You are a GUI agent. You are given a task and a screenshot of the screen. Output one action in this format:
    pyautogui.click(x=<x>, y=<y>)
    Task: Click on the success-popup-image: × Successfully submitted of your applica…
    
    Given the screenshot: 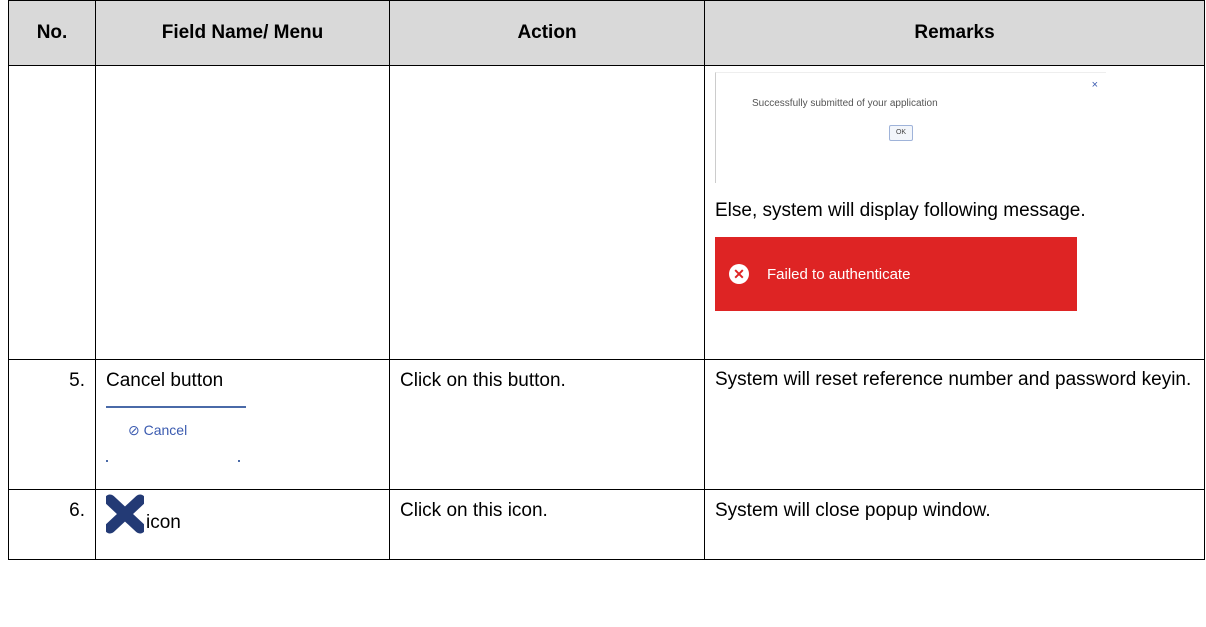 What is the action you would take?
    pyautogui.click(x=910, y=127)
    